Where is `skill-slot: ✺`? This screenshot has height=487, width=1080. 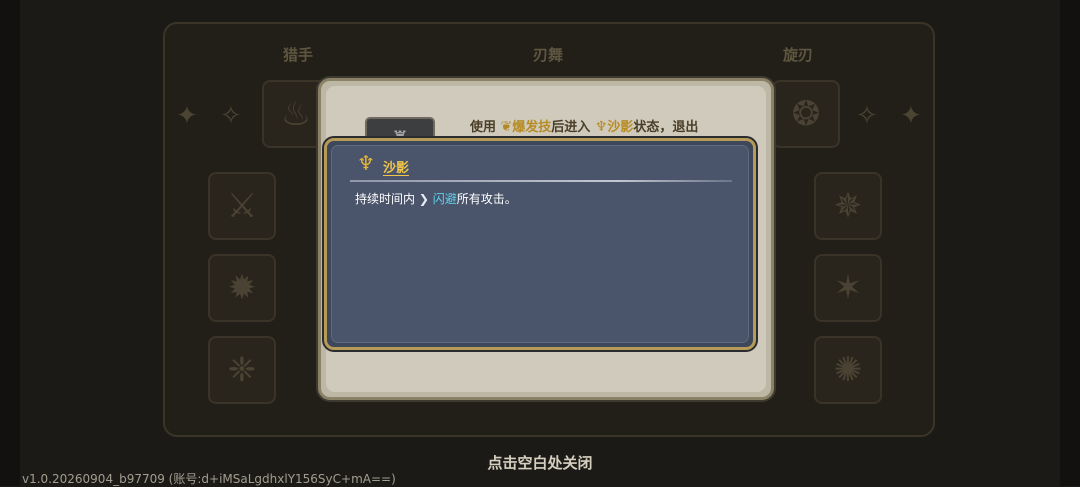
skill-slot: ✺ is located at coordinates (848, 370).